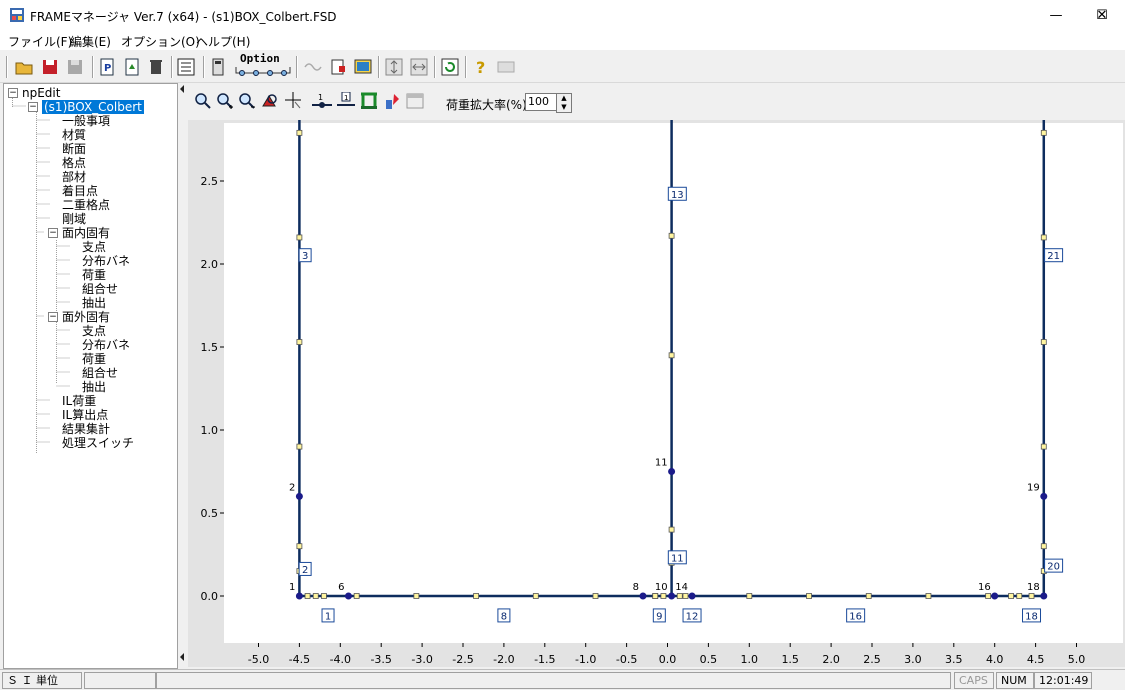  I want to click on member-label: 9, so click(659, 616).